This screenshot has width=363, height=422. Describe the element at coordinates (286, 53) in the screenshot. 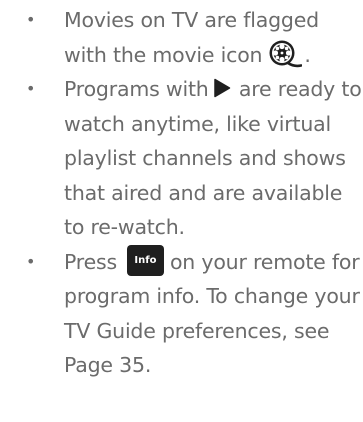

I see `movie-reel-icon` at that location.